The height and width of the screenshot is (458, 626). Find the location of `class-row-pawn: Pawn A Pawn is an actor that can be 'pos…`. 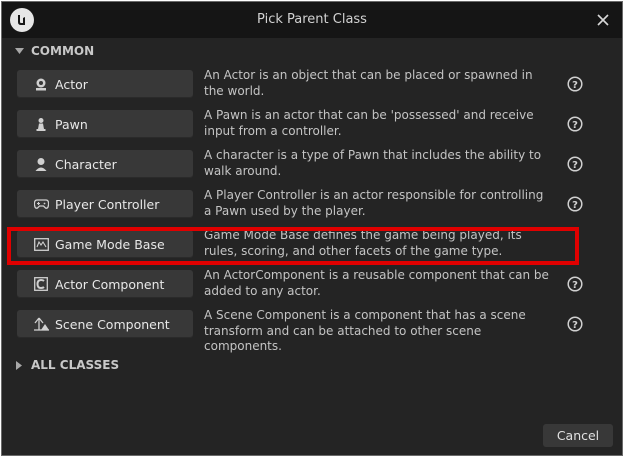

class-row-pawn: Pawn A Pawn is an actor that can be 'pos… is located at coordinates (312, 128).